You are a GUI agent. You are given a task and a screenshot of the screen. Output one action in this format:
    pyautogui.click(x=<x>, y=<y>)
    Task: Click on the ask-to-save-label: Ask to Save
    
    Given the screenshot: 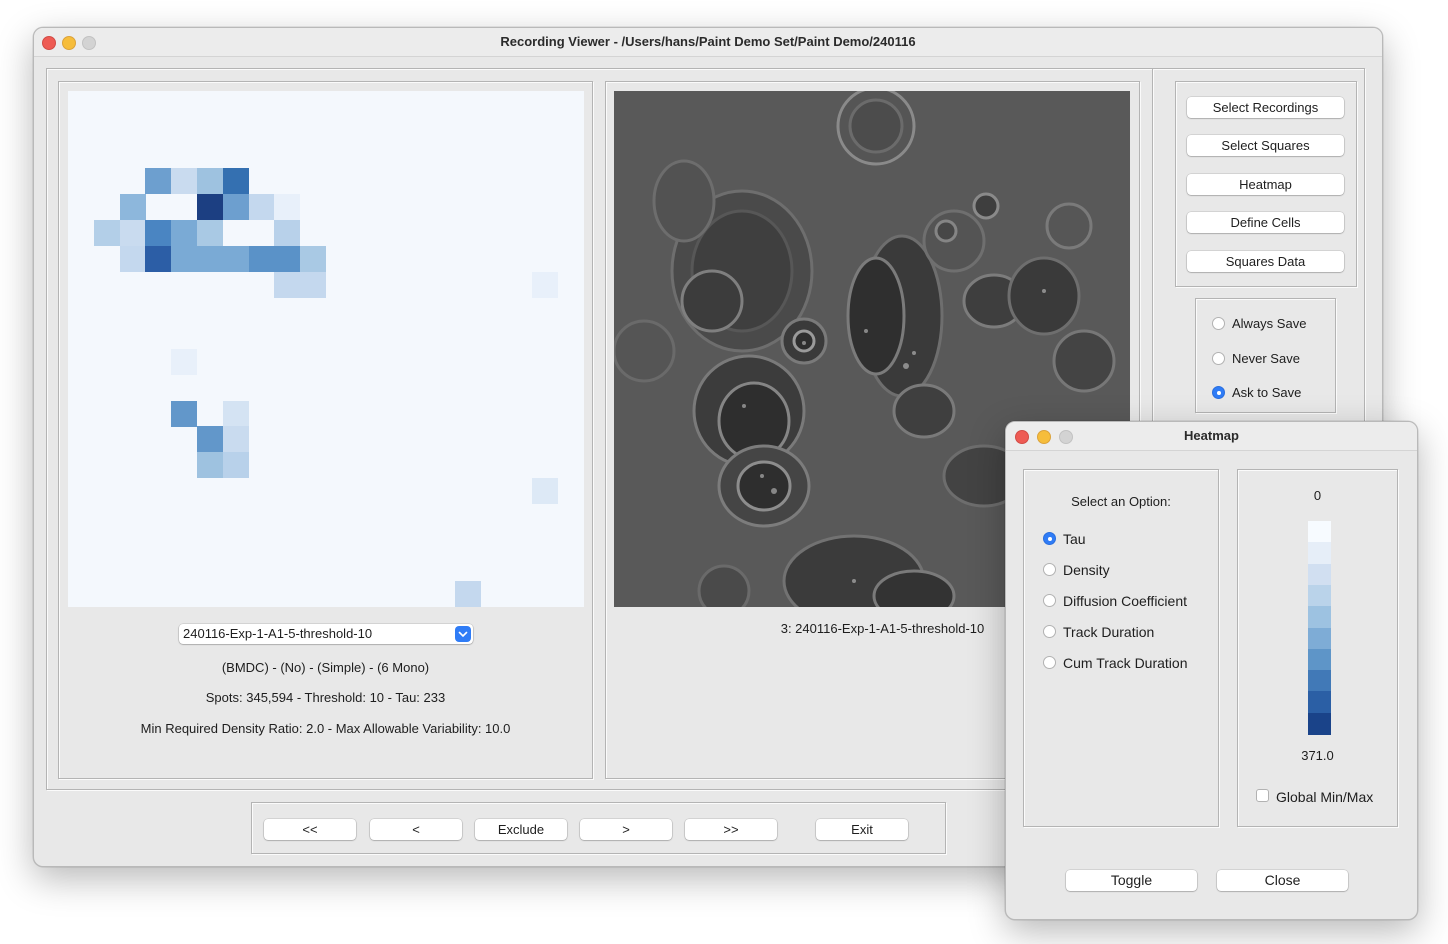 What is the action you would take?
    pyautogui.click(x=1267, y=392)
    